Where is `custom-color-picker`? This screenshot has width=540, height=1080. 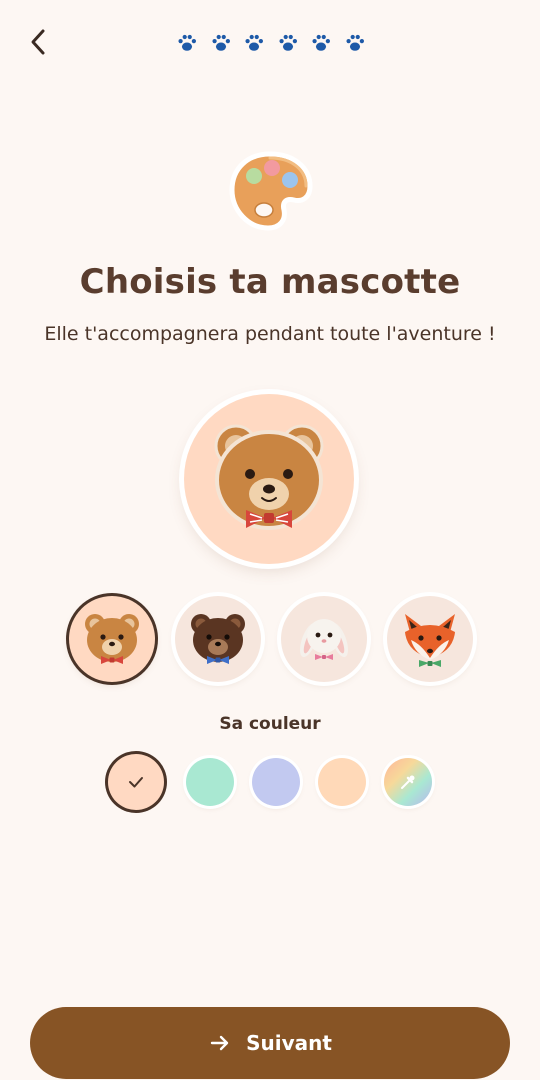 custom-color-picker is located at coordinates (408, 782).